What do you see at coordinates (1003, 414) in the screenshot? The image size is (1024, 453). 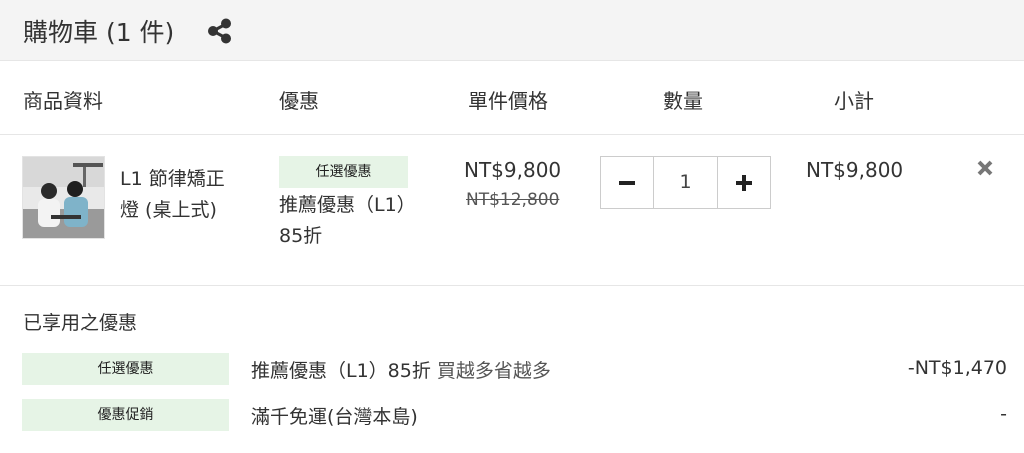 I see `applied-discount-amount: -` at bounding box center [1003, 414].